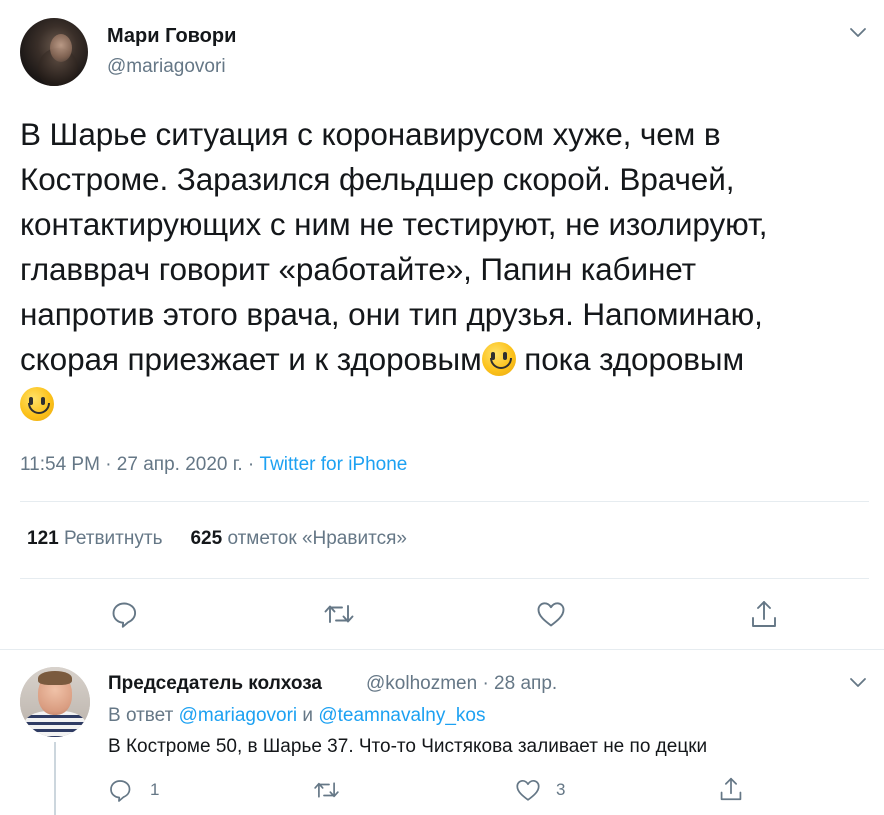 The width and height of the screenshot is (884, 815). I want to click on reply-author-avatar, so click(55, 702).